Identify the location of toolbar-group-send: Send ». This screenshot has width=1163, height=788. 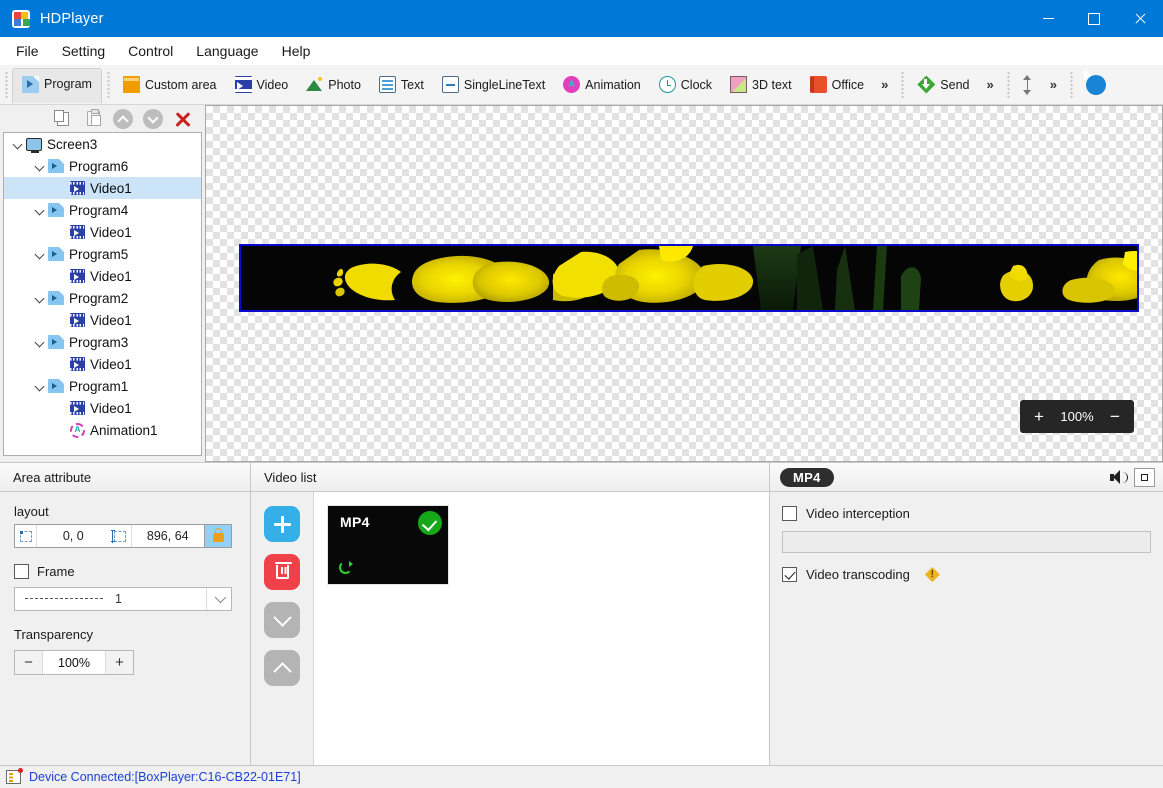
(954, 84).